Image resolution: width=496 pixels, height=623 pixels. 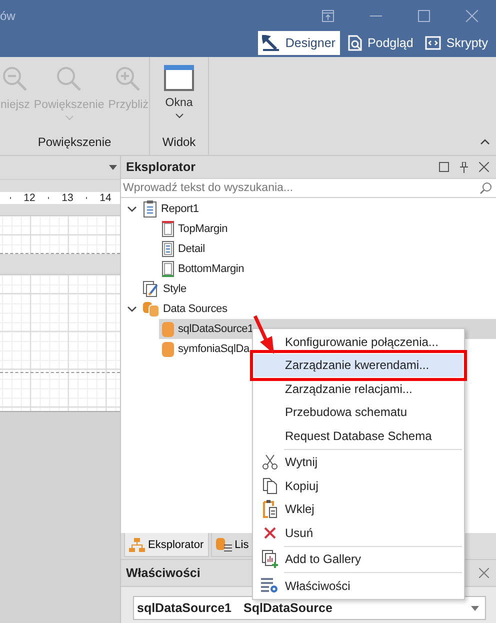 What do you see at coordinates (163, 573) in the screenshot?
I see `panel-title: Właściwości` at bounding box center [163, 573].